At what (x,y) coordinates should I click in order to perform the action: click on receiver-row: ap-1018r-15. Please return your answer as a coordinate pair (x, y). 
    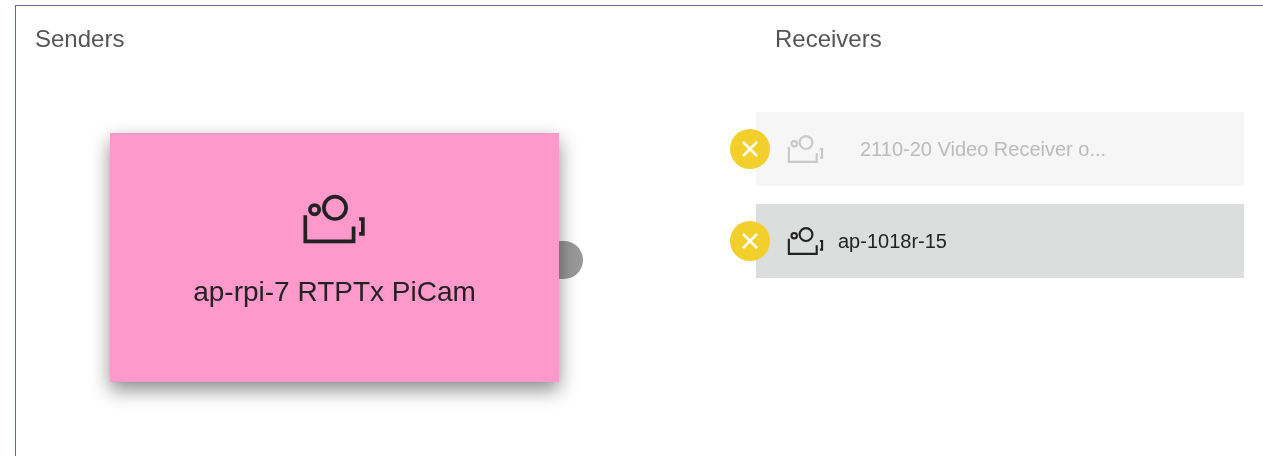
    Looking at the image, I should click on (1000, 241).